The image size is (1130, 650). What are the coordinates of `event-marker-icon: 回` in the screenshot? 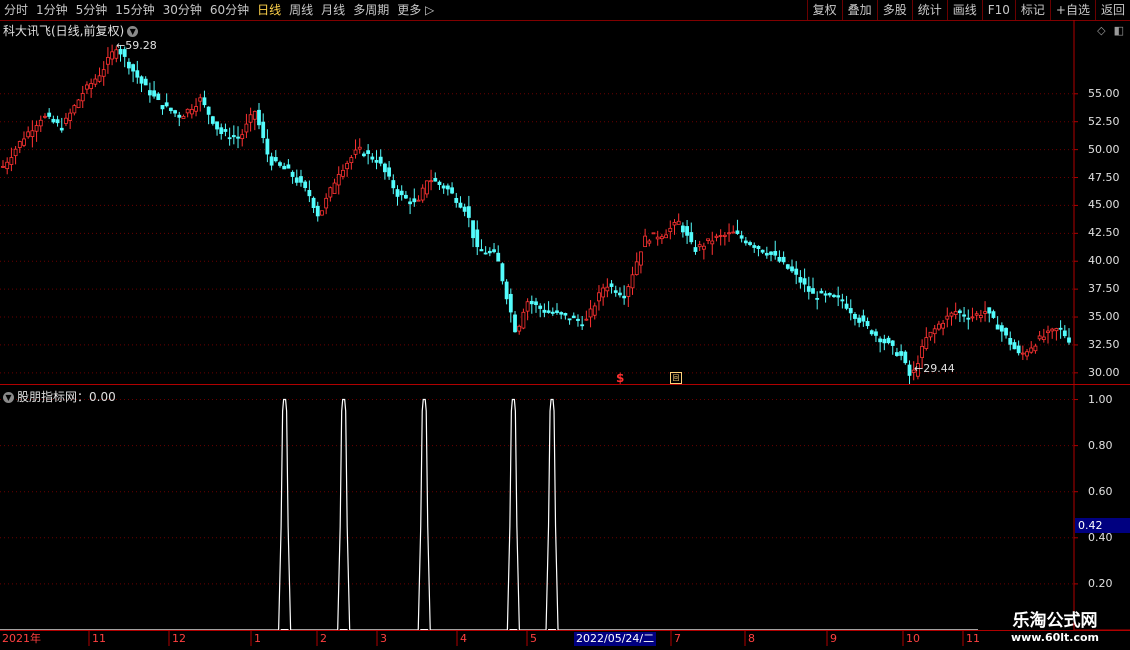 It's located at (676, 378).